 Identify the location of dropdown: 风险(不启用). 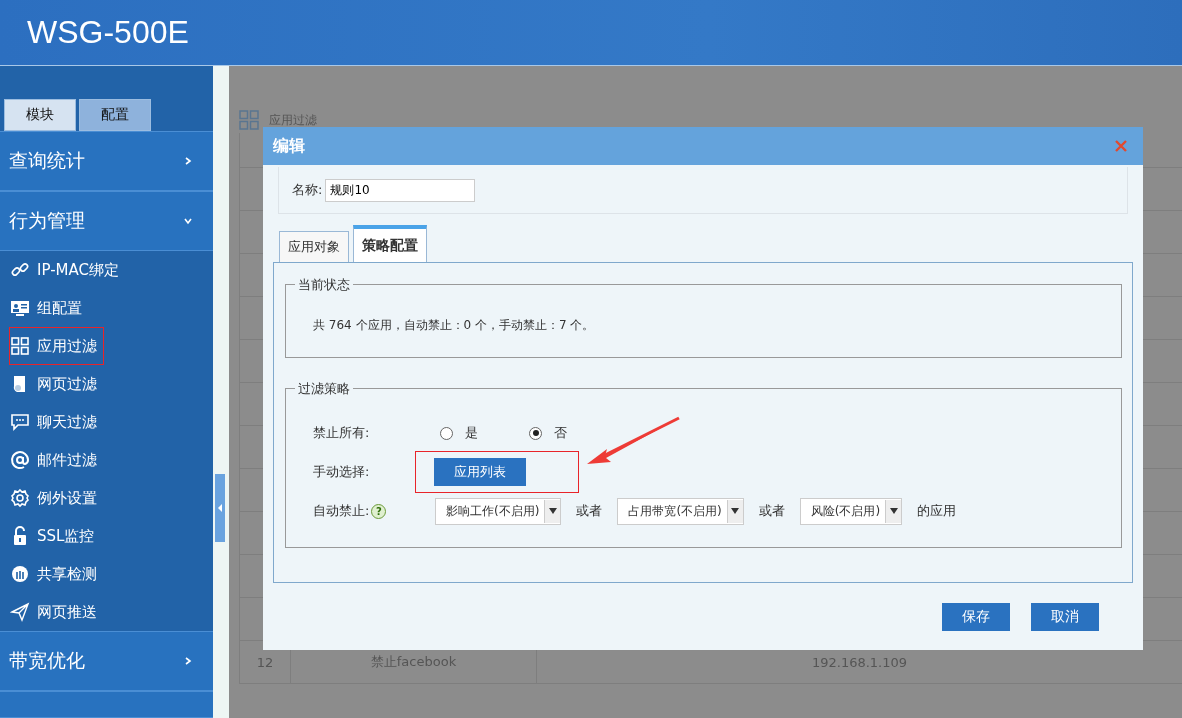
(851, 511).